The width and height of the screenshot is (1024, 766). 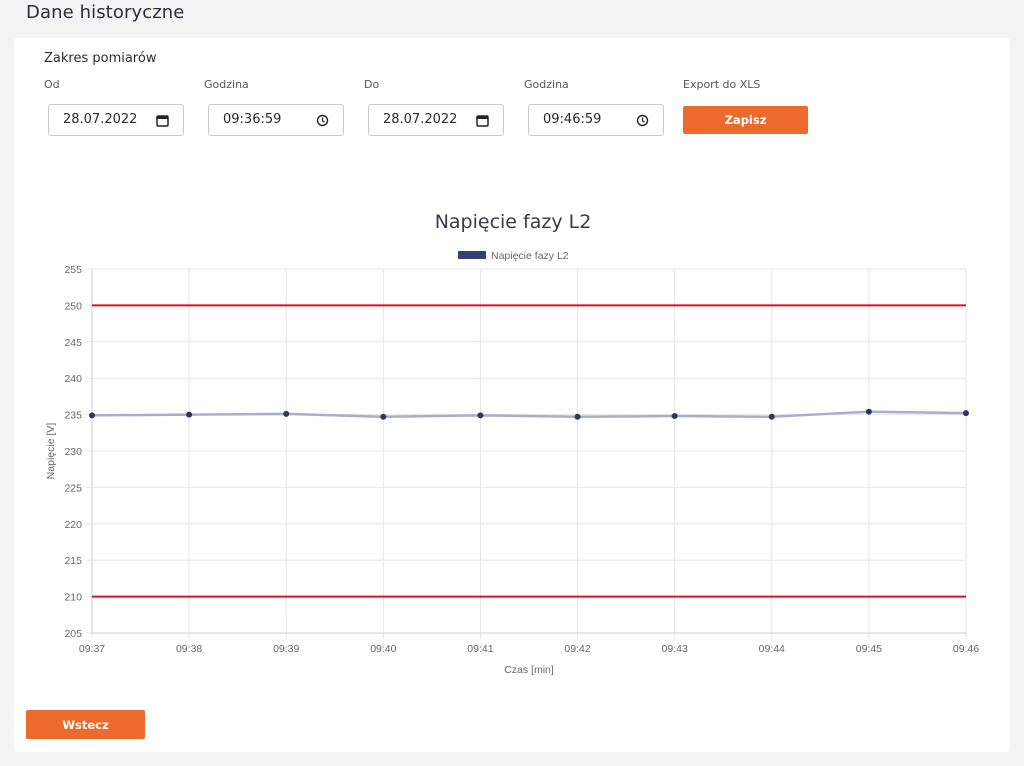 I want to click on legend-label: Napięcie fazy L2, so click(x=530, y=256).